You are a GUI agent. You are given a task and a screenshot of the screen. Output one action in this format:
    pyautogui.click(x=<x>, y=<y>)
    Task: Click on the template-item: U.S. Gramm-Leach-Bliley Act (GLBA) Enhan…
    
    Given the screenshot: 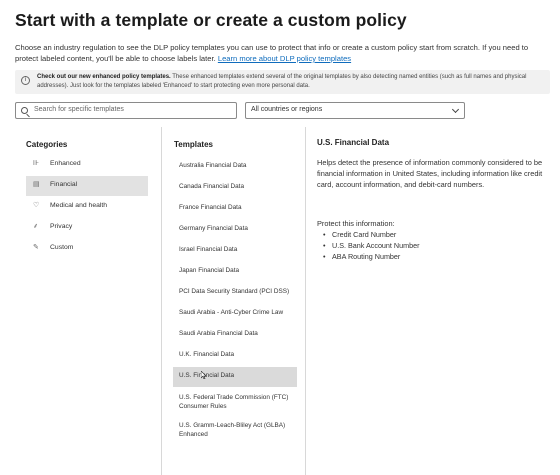 What is the action you would take?
    pyautogui.click(x=235, y=430)
    